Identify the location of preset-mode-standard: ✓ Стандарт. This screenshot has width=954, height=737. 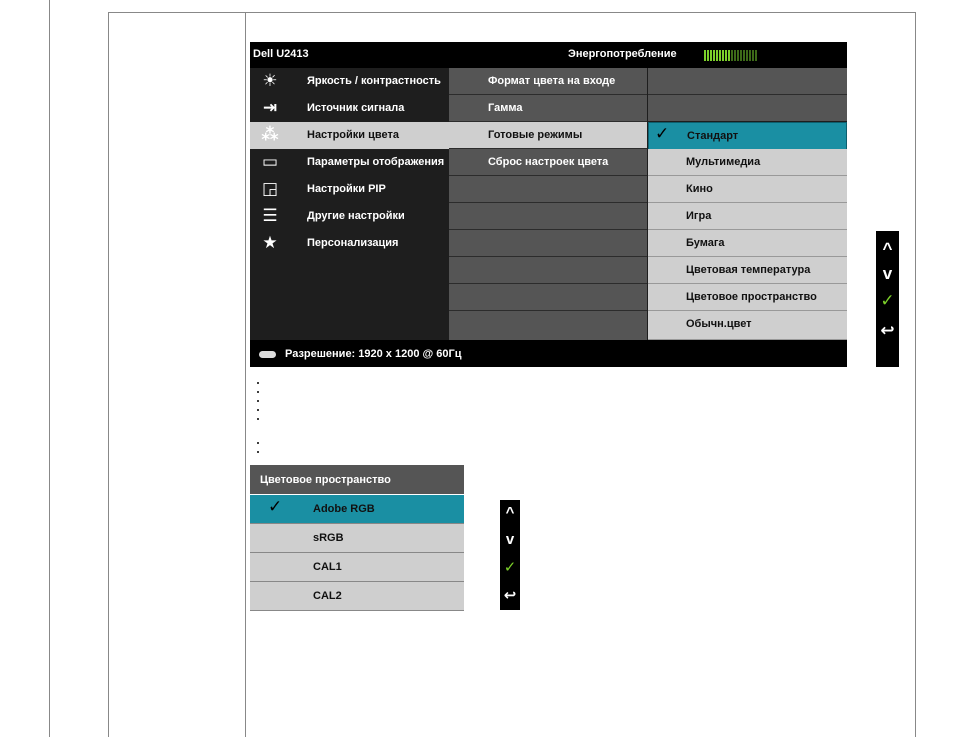
(747, 136).